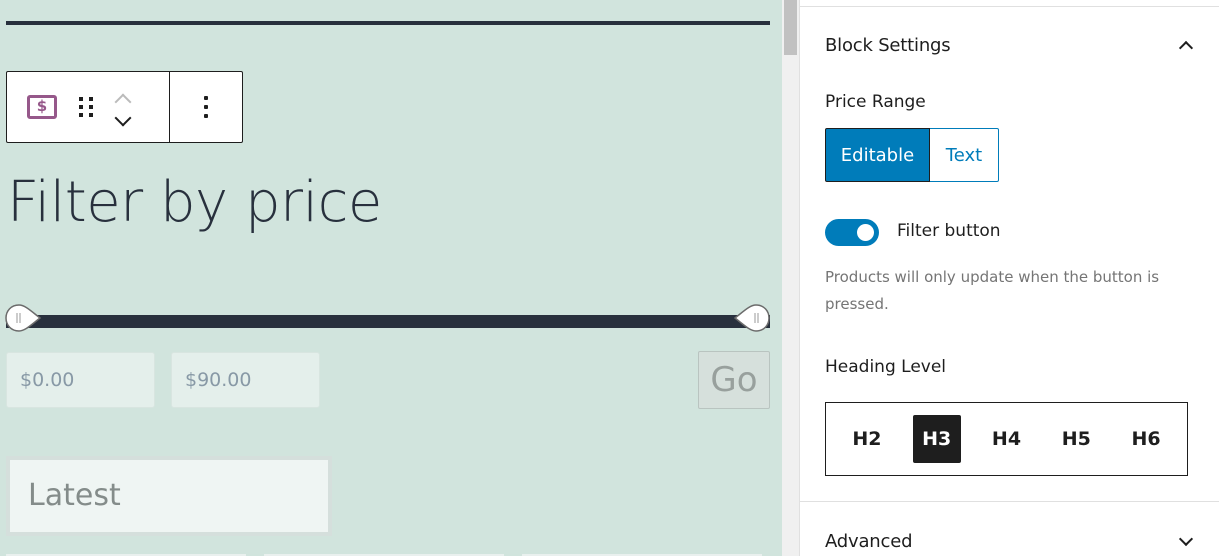 This screenshot has width=1219, height=556. Describe the element at coordinates (865, 232) in the screenshot. I see `toggle-knob` at that location.